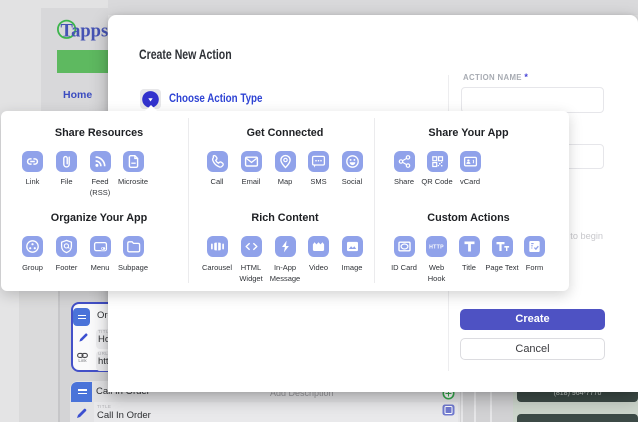 Image resolution: width=638 pixels, height=422 pixels. Describe the element at coordinates (85, 32) in the screenshot. I see `svg-text: Tapps` at that location.